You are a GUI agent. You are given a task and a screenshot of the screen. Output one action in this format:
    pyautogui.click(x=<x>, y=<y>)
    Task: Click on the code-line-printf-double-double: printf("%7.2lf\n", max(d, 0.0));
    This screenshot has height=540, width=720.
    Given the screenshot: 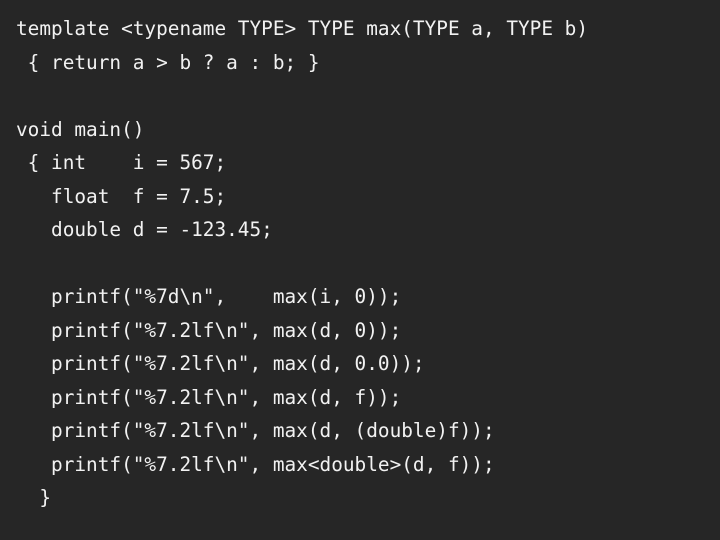 What is the action you would take?
    pyautogui.click(x=220, y=363)
    